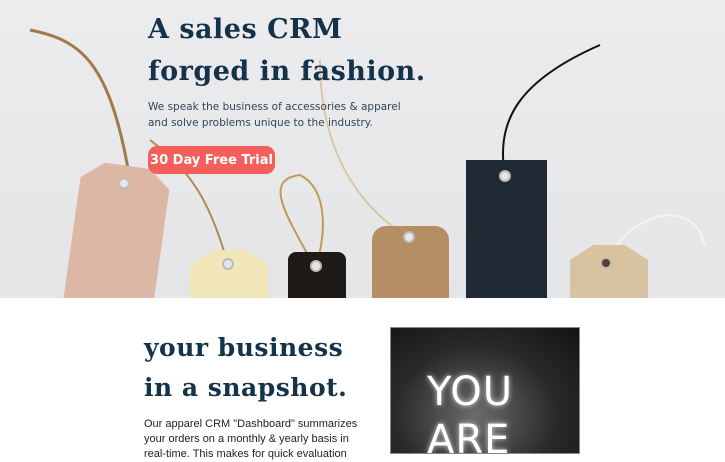 The image size is (725, 462). Describe the element at coordinates (211, 160) in the screenshot. I see `free-trial-button: 30 Day Free Trial` at that location.